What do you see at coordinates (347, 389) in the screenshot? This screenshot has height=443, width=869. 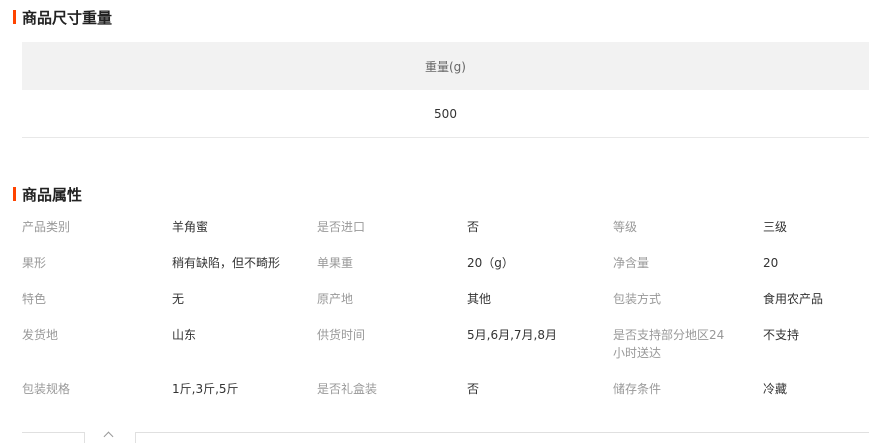 I see `attribute-label: 是否礼盒装` at bounding box center [347, 389].